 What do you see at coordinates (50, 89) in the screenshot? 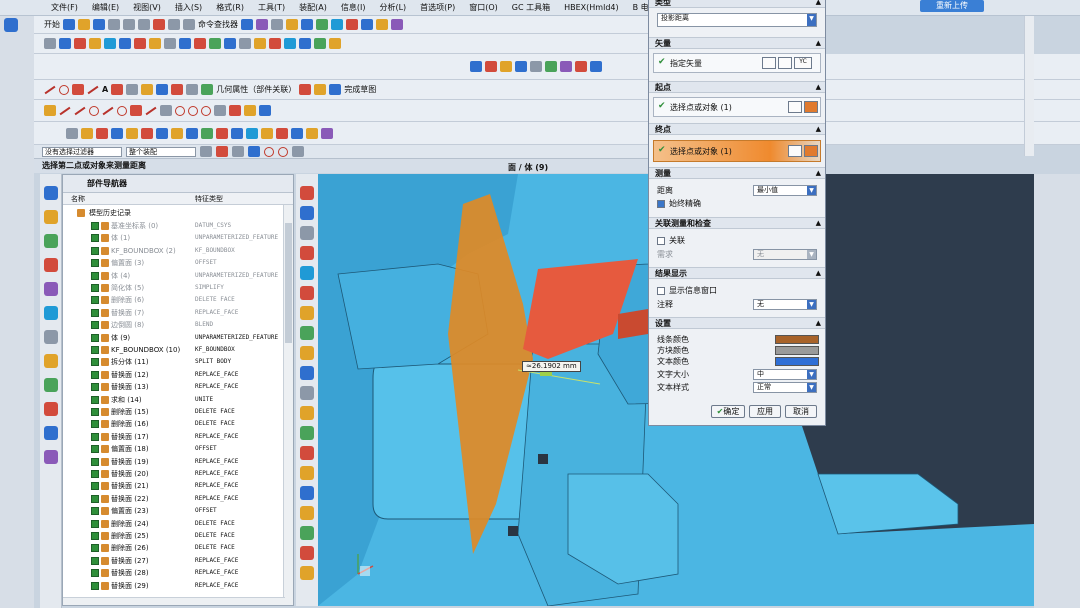
I see `line-icon` at bounding box center [50, 89].